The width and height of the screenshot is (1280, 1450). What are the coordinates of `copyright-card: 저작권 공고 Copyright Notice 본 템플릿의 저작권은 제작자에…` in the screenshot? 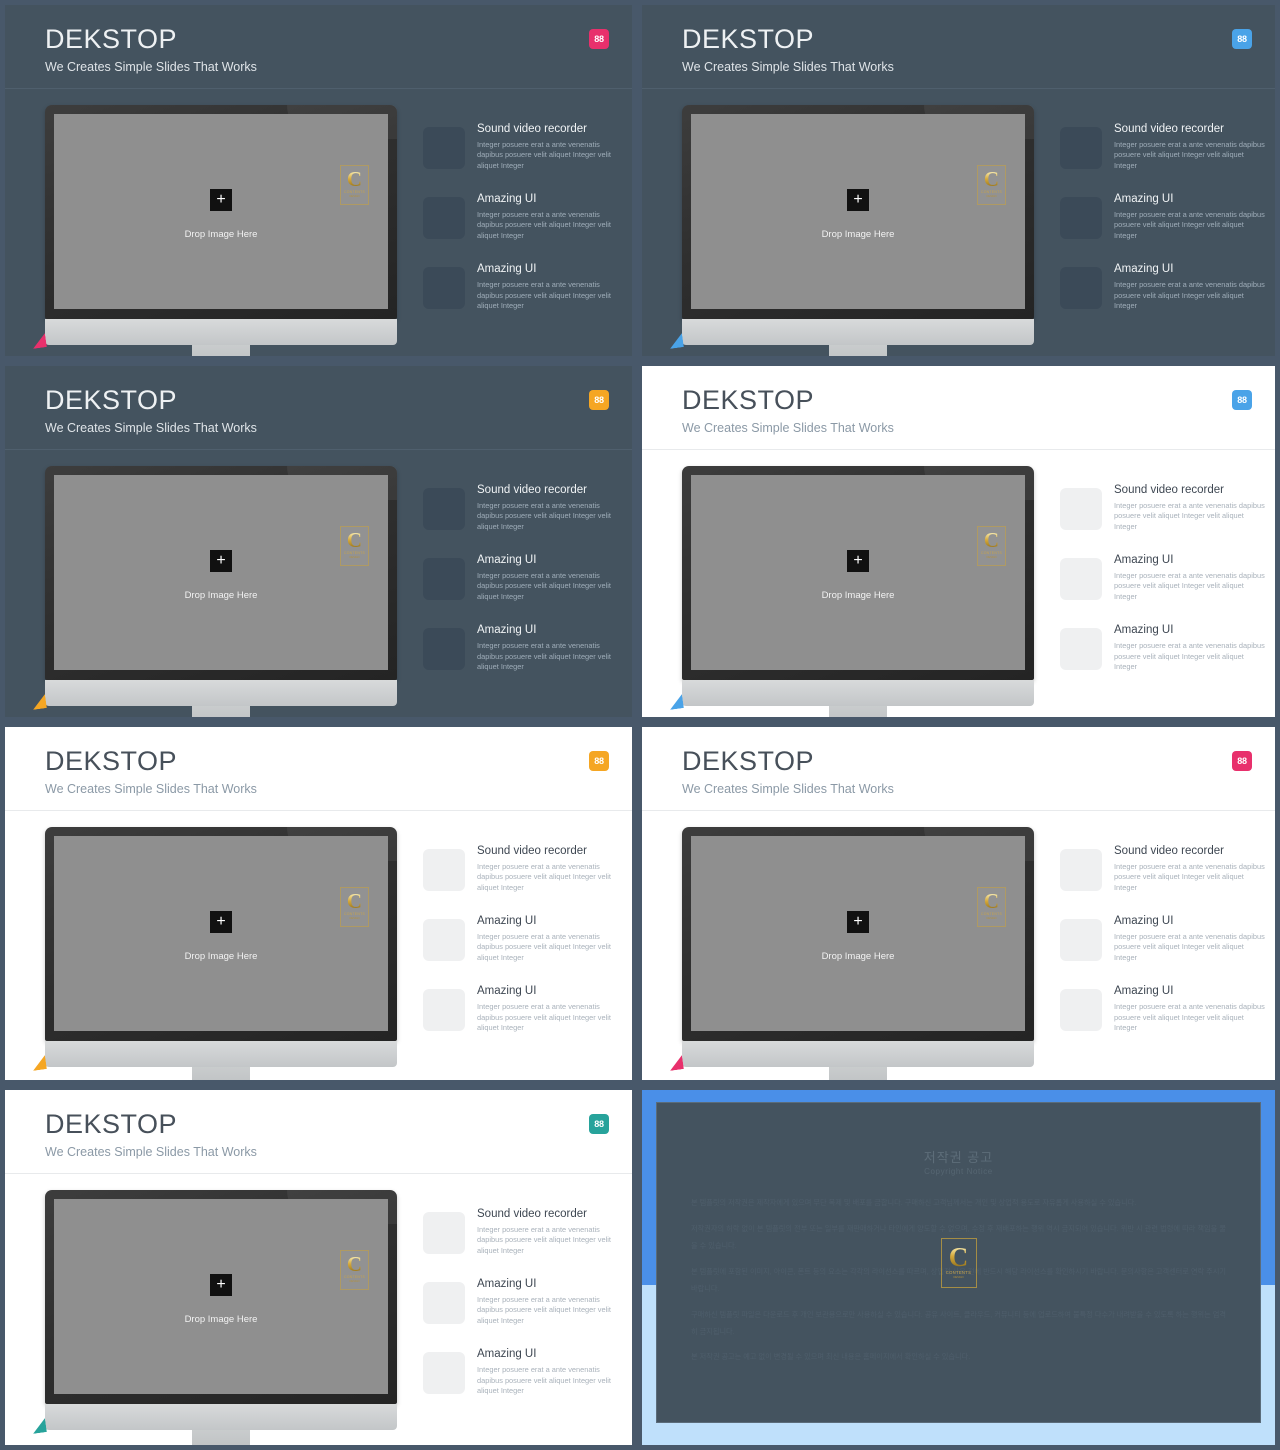 It's located at (958, 1262).